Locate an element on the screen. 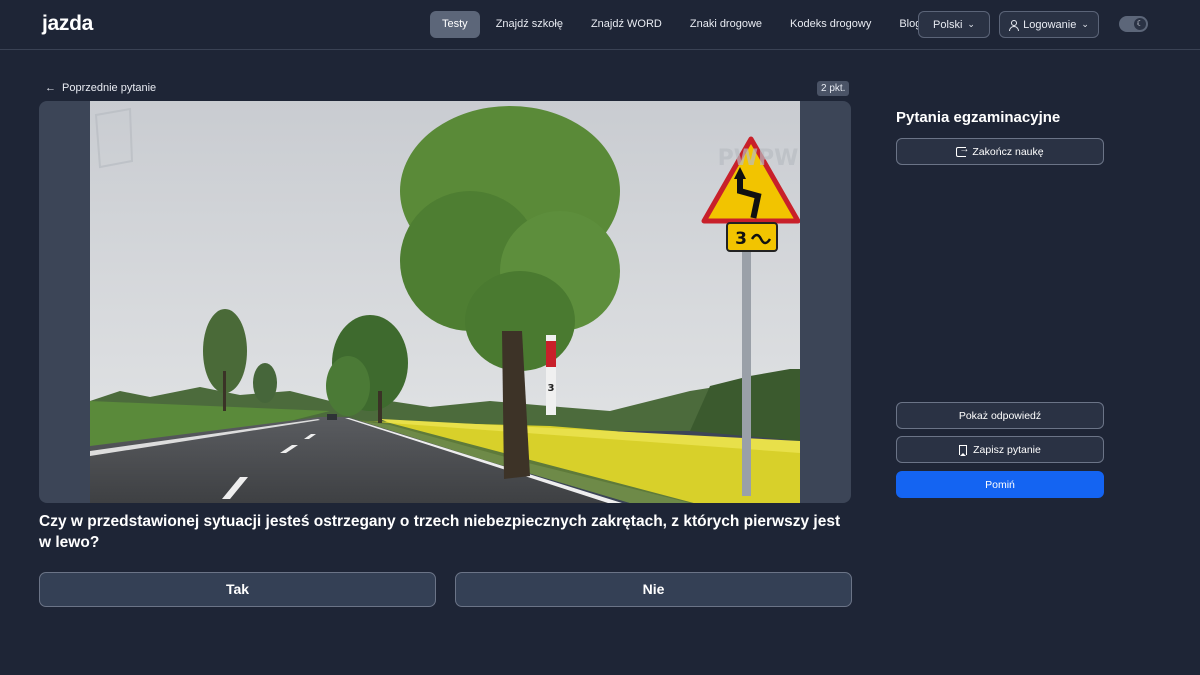 The image size is (1200, 675). show-answer-label: Pokaż odpowiedź is located at coordinates (1000, 415).